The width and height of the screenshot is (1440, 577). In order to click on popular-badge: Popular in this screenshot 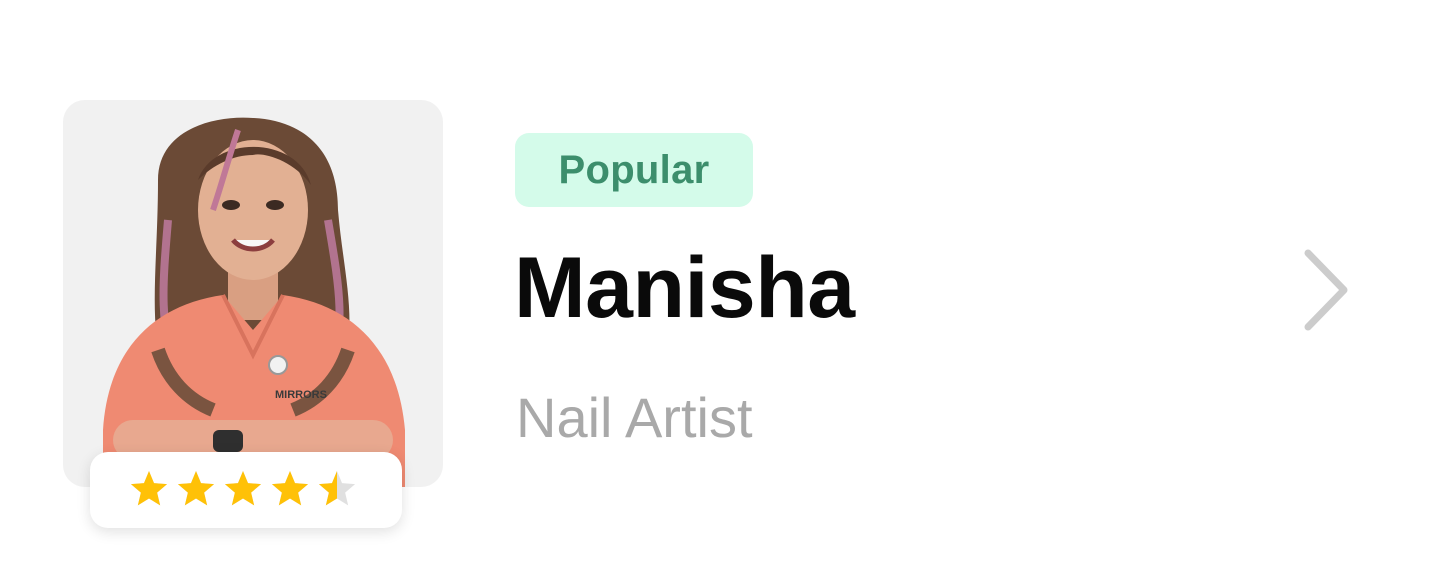, I will do `click(634, 170)`.